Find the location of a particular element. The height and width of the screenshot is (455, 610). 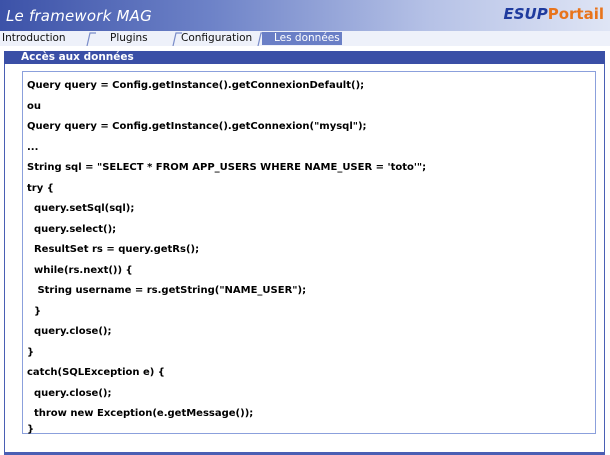

code-line: while(rs.next()) { is located at coordinates (80, 270).